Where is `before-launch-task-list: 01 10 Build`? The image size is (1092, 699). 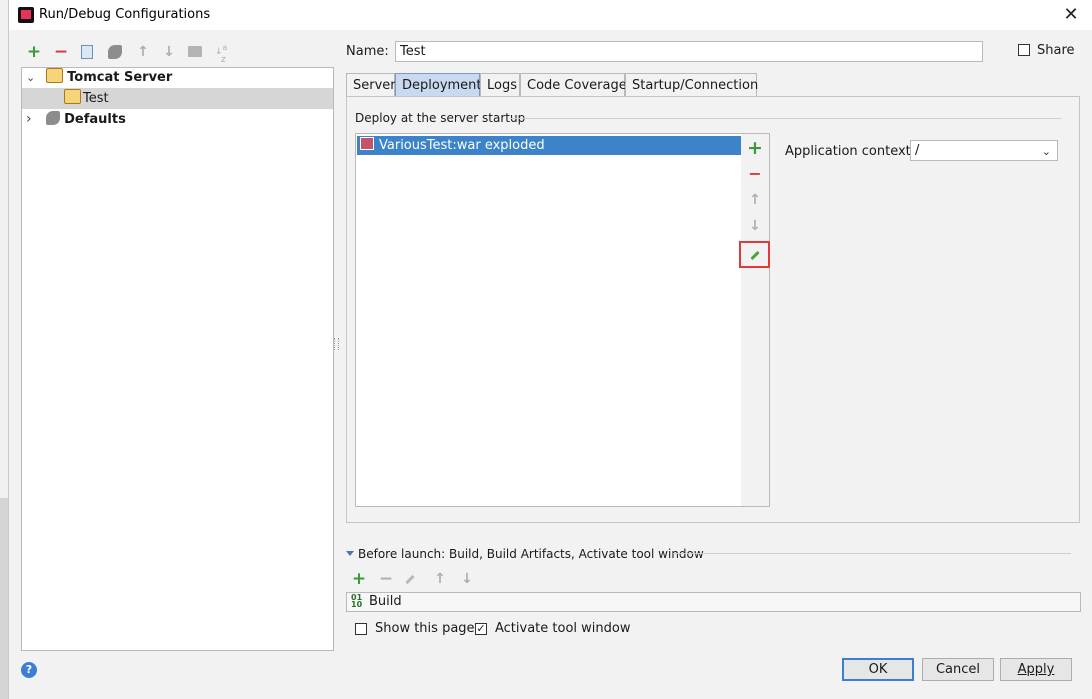 before-launch-task-list: 01 10 Build is located at coordinates (713, 602).